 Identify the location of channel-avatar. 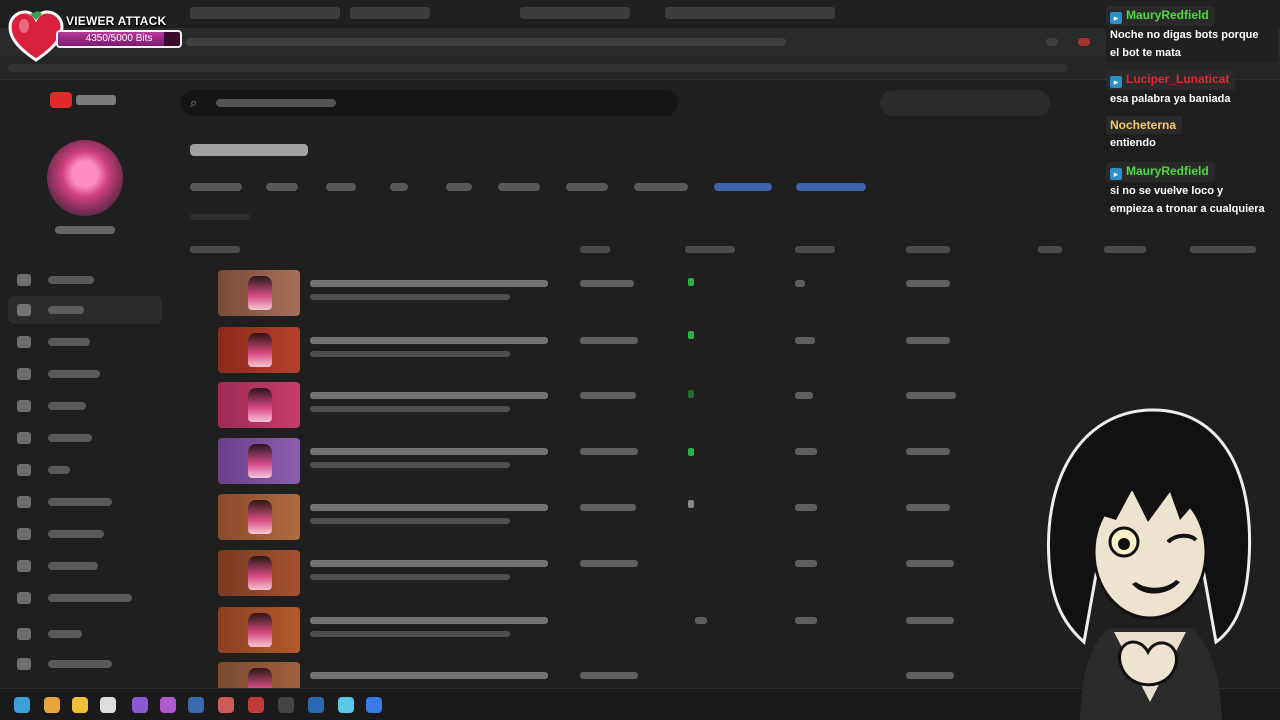
(85, 178).